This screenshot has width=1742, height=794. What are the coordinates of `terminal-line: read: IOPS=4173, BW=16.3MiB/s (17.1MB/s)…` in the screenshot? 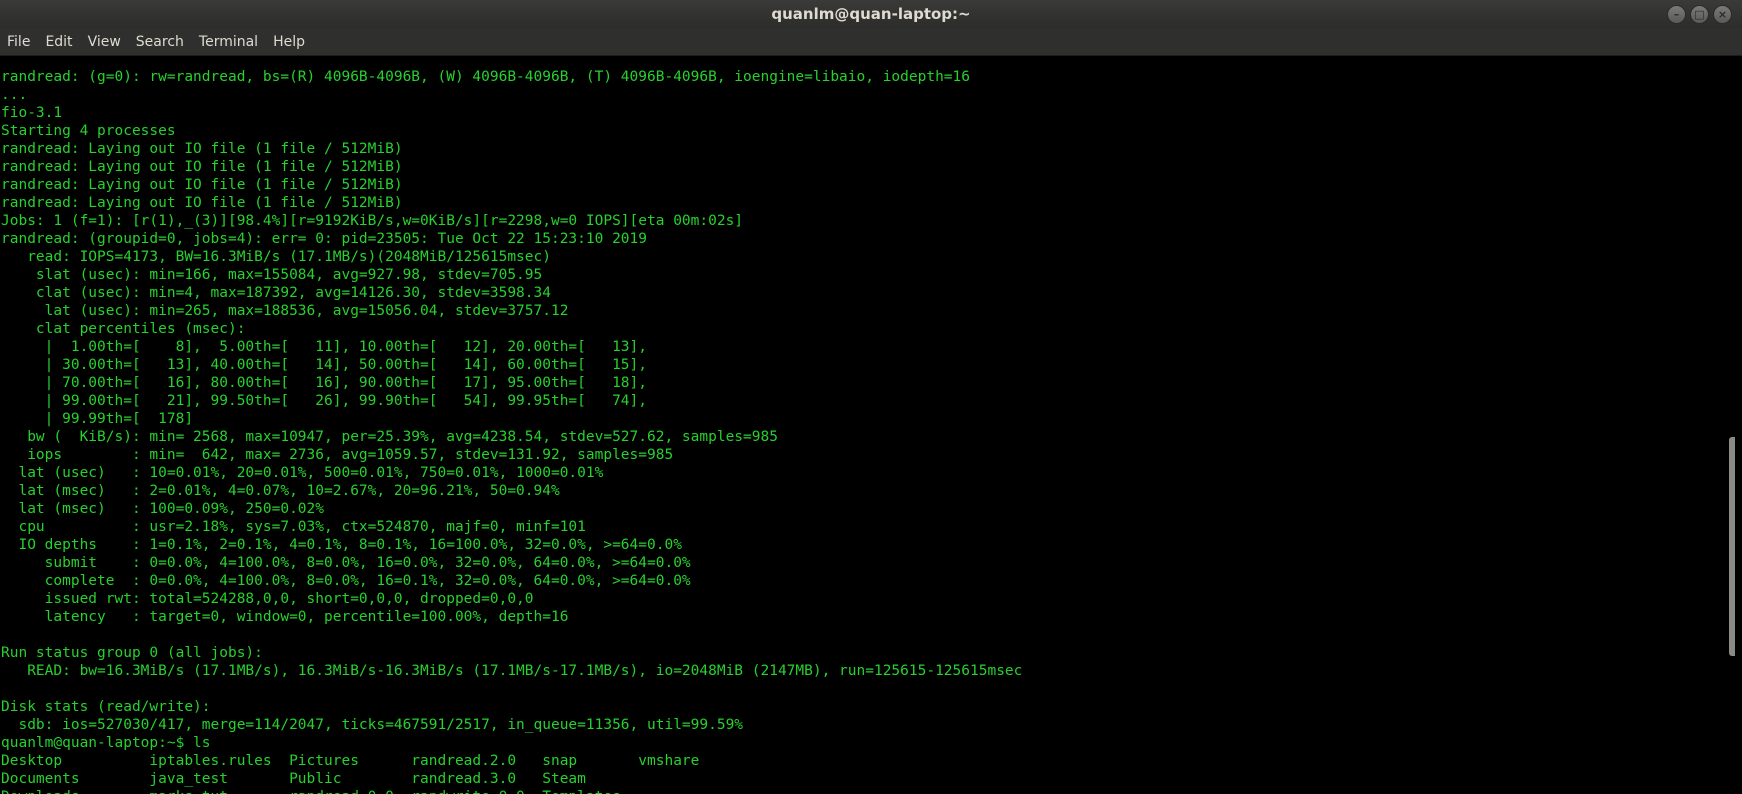 It's located at (276, 257).